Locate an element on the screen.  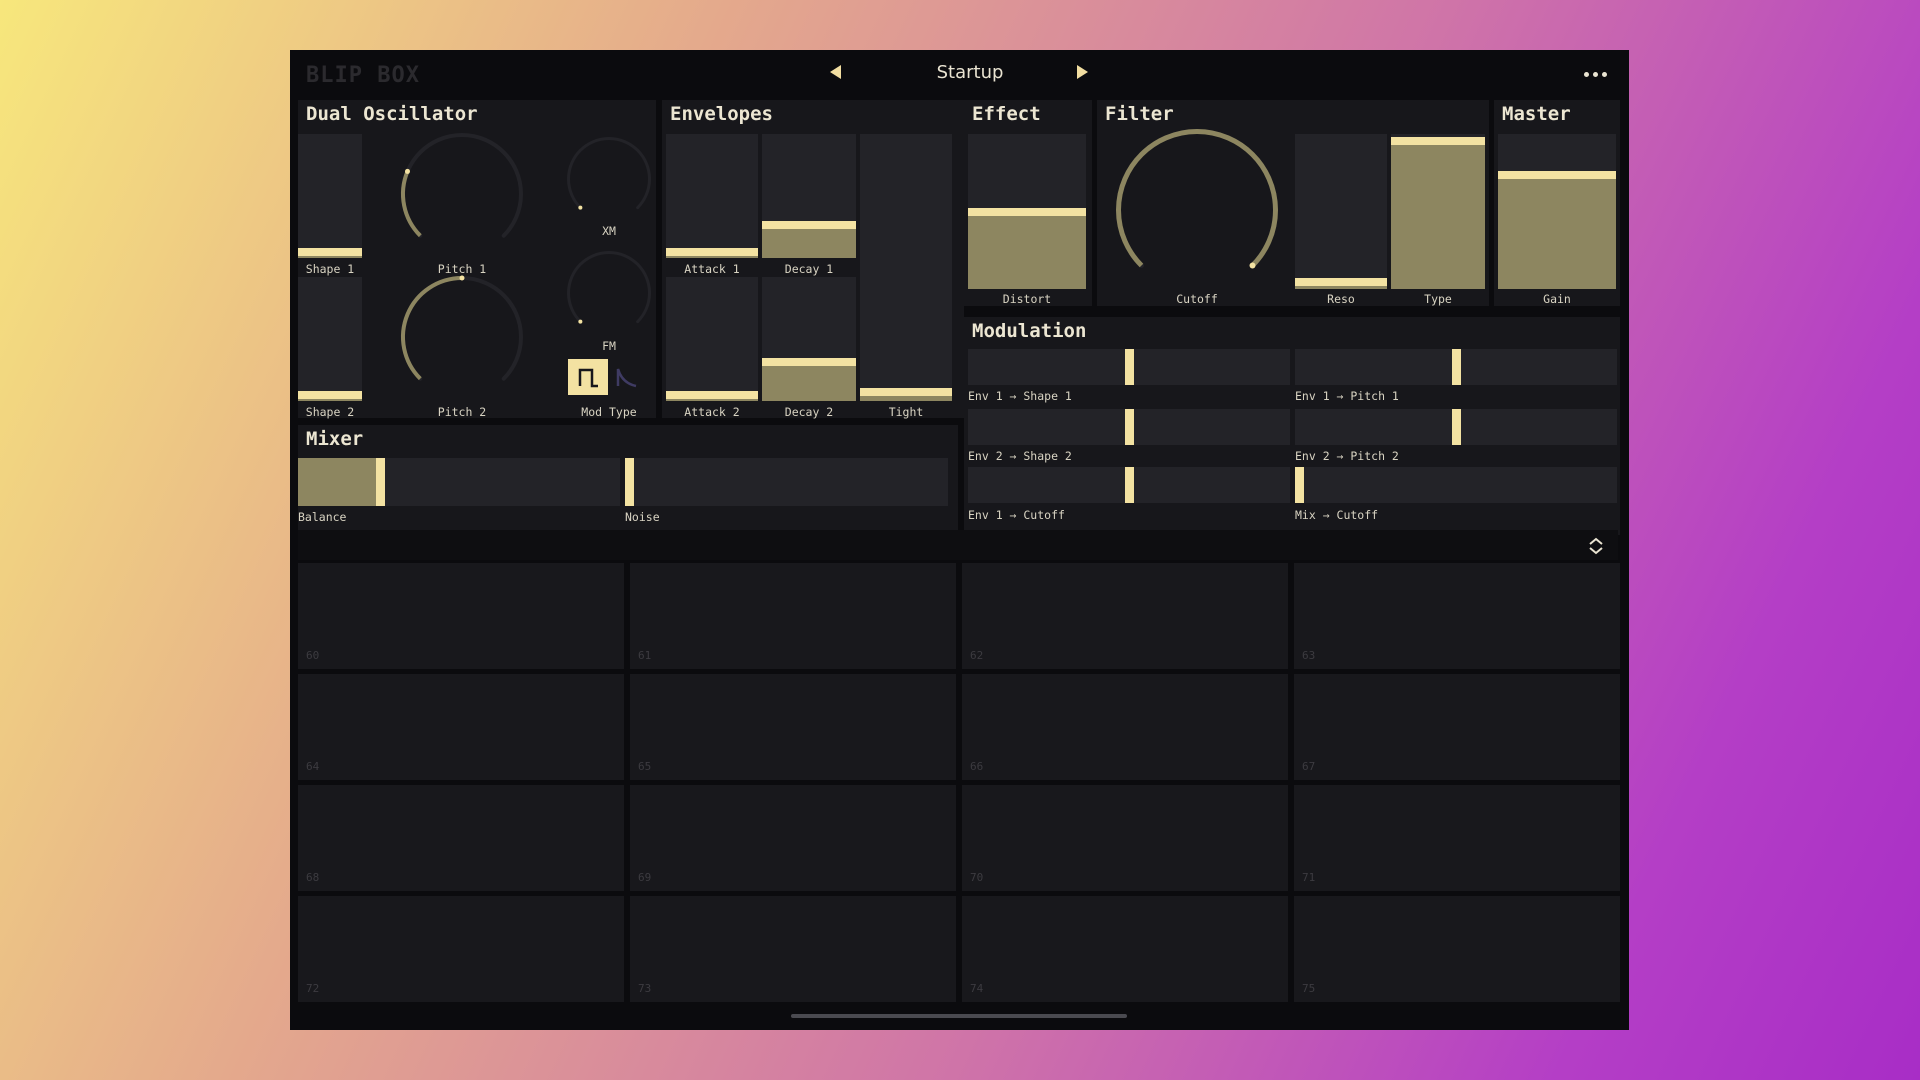
tight-slider is located at coordinates (906, 267).